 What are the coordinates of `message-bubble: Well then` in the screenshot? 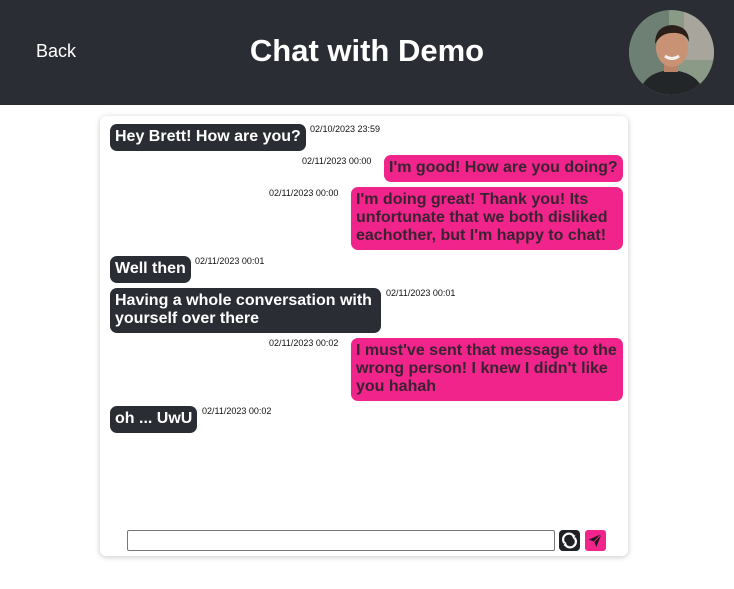 It's located at (150, 269).